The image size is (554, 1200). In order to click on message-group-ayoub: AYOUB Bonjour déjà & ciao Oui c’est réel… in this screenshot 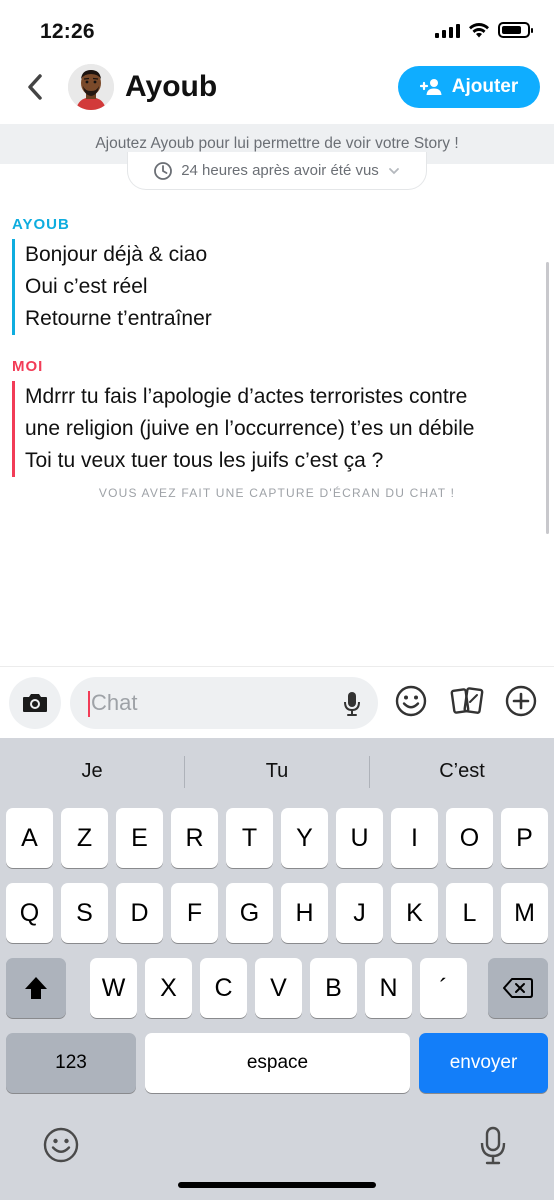, I will do `click(277, 275)`.